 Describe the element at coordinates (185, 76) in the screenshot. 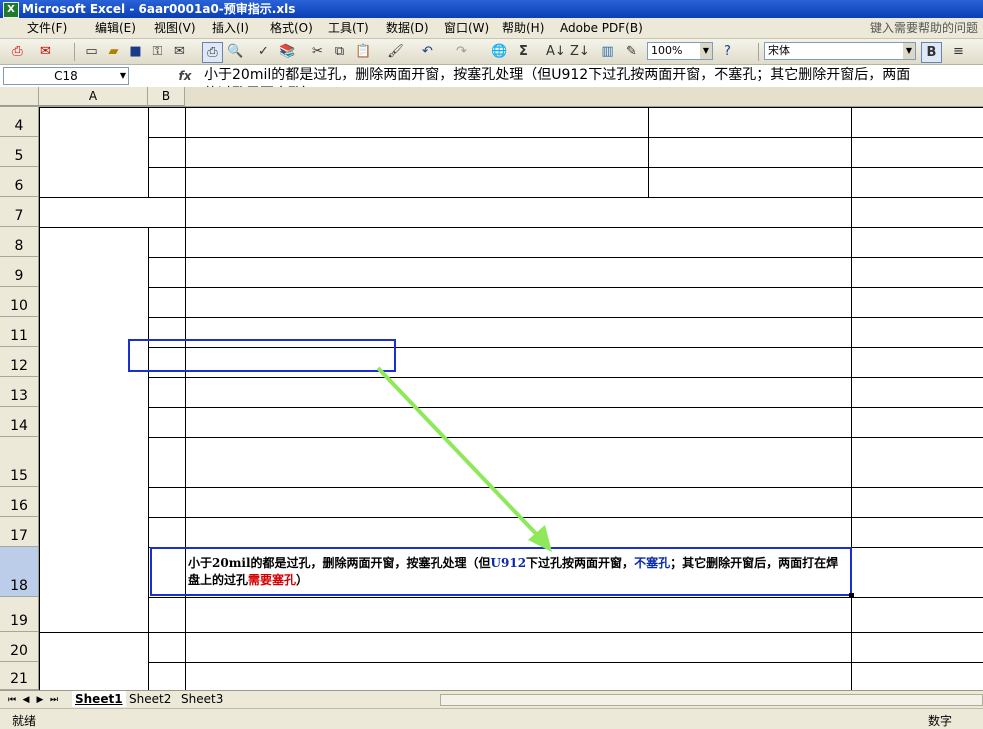

I see `insert-function-icon: fx` at that location.